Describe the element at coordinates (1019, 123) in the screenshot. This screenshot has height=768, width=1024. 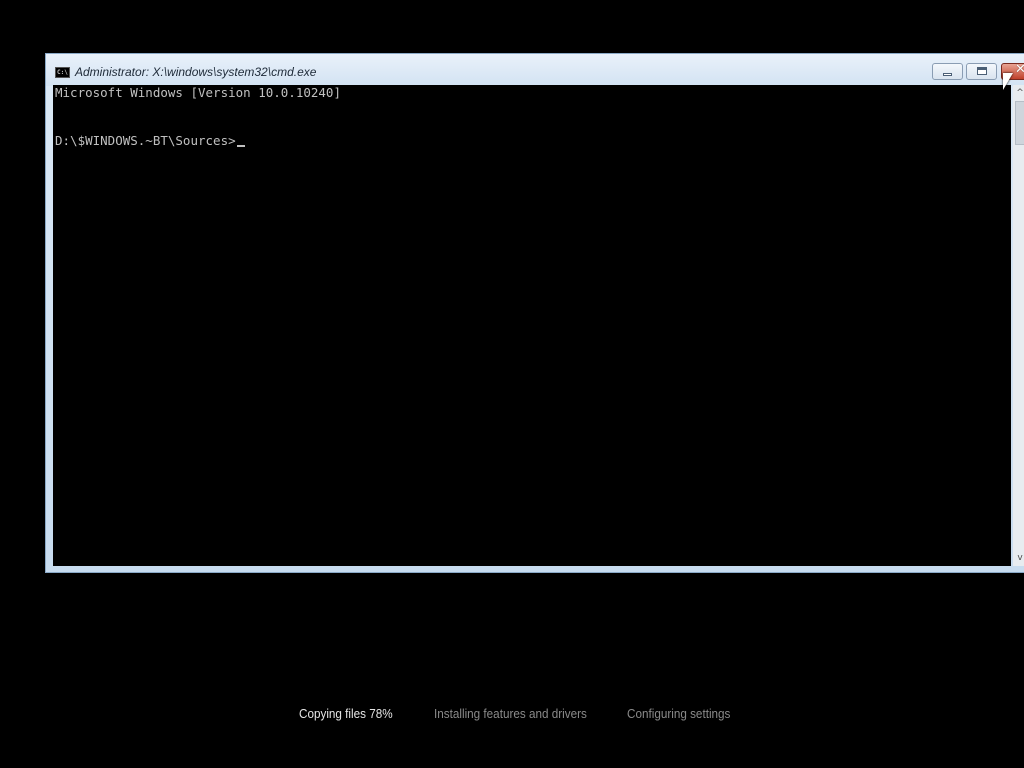
I see `scroll-thumb` at that location.